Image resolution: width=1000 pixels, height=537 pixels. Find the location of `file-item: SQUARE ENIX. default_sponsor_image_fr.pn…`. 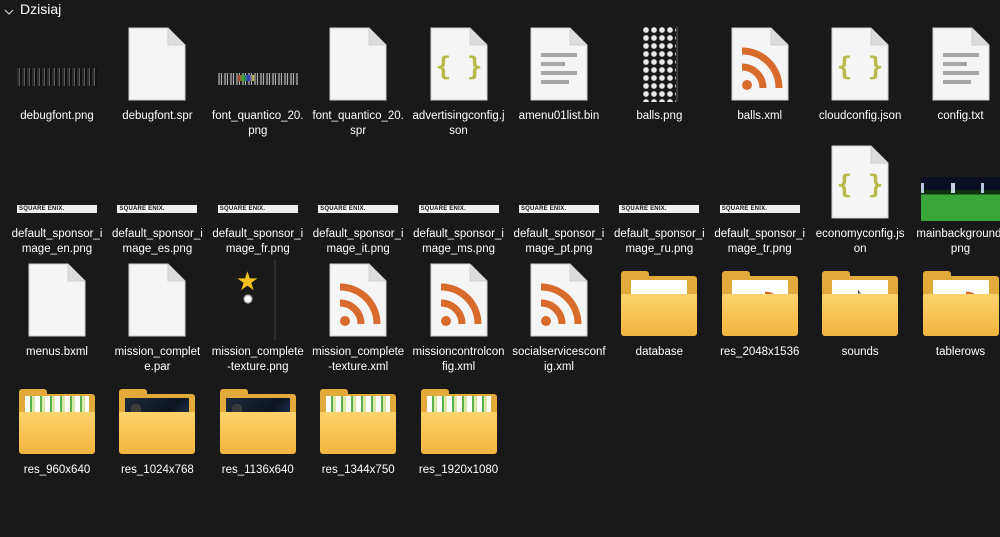

file-item: SQUARE ENIX. default_sponsor_image_fr.pn… is located at coordinates (258, 198).